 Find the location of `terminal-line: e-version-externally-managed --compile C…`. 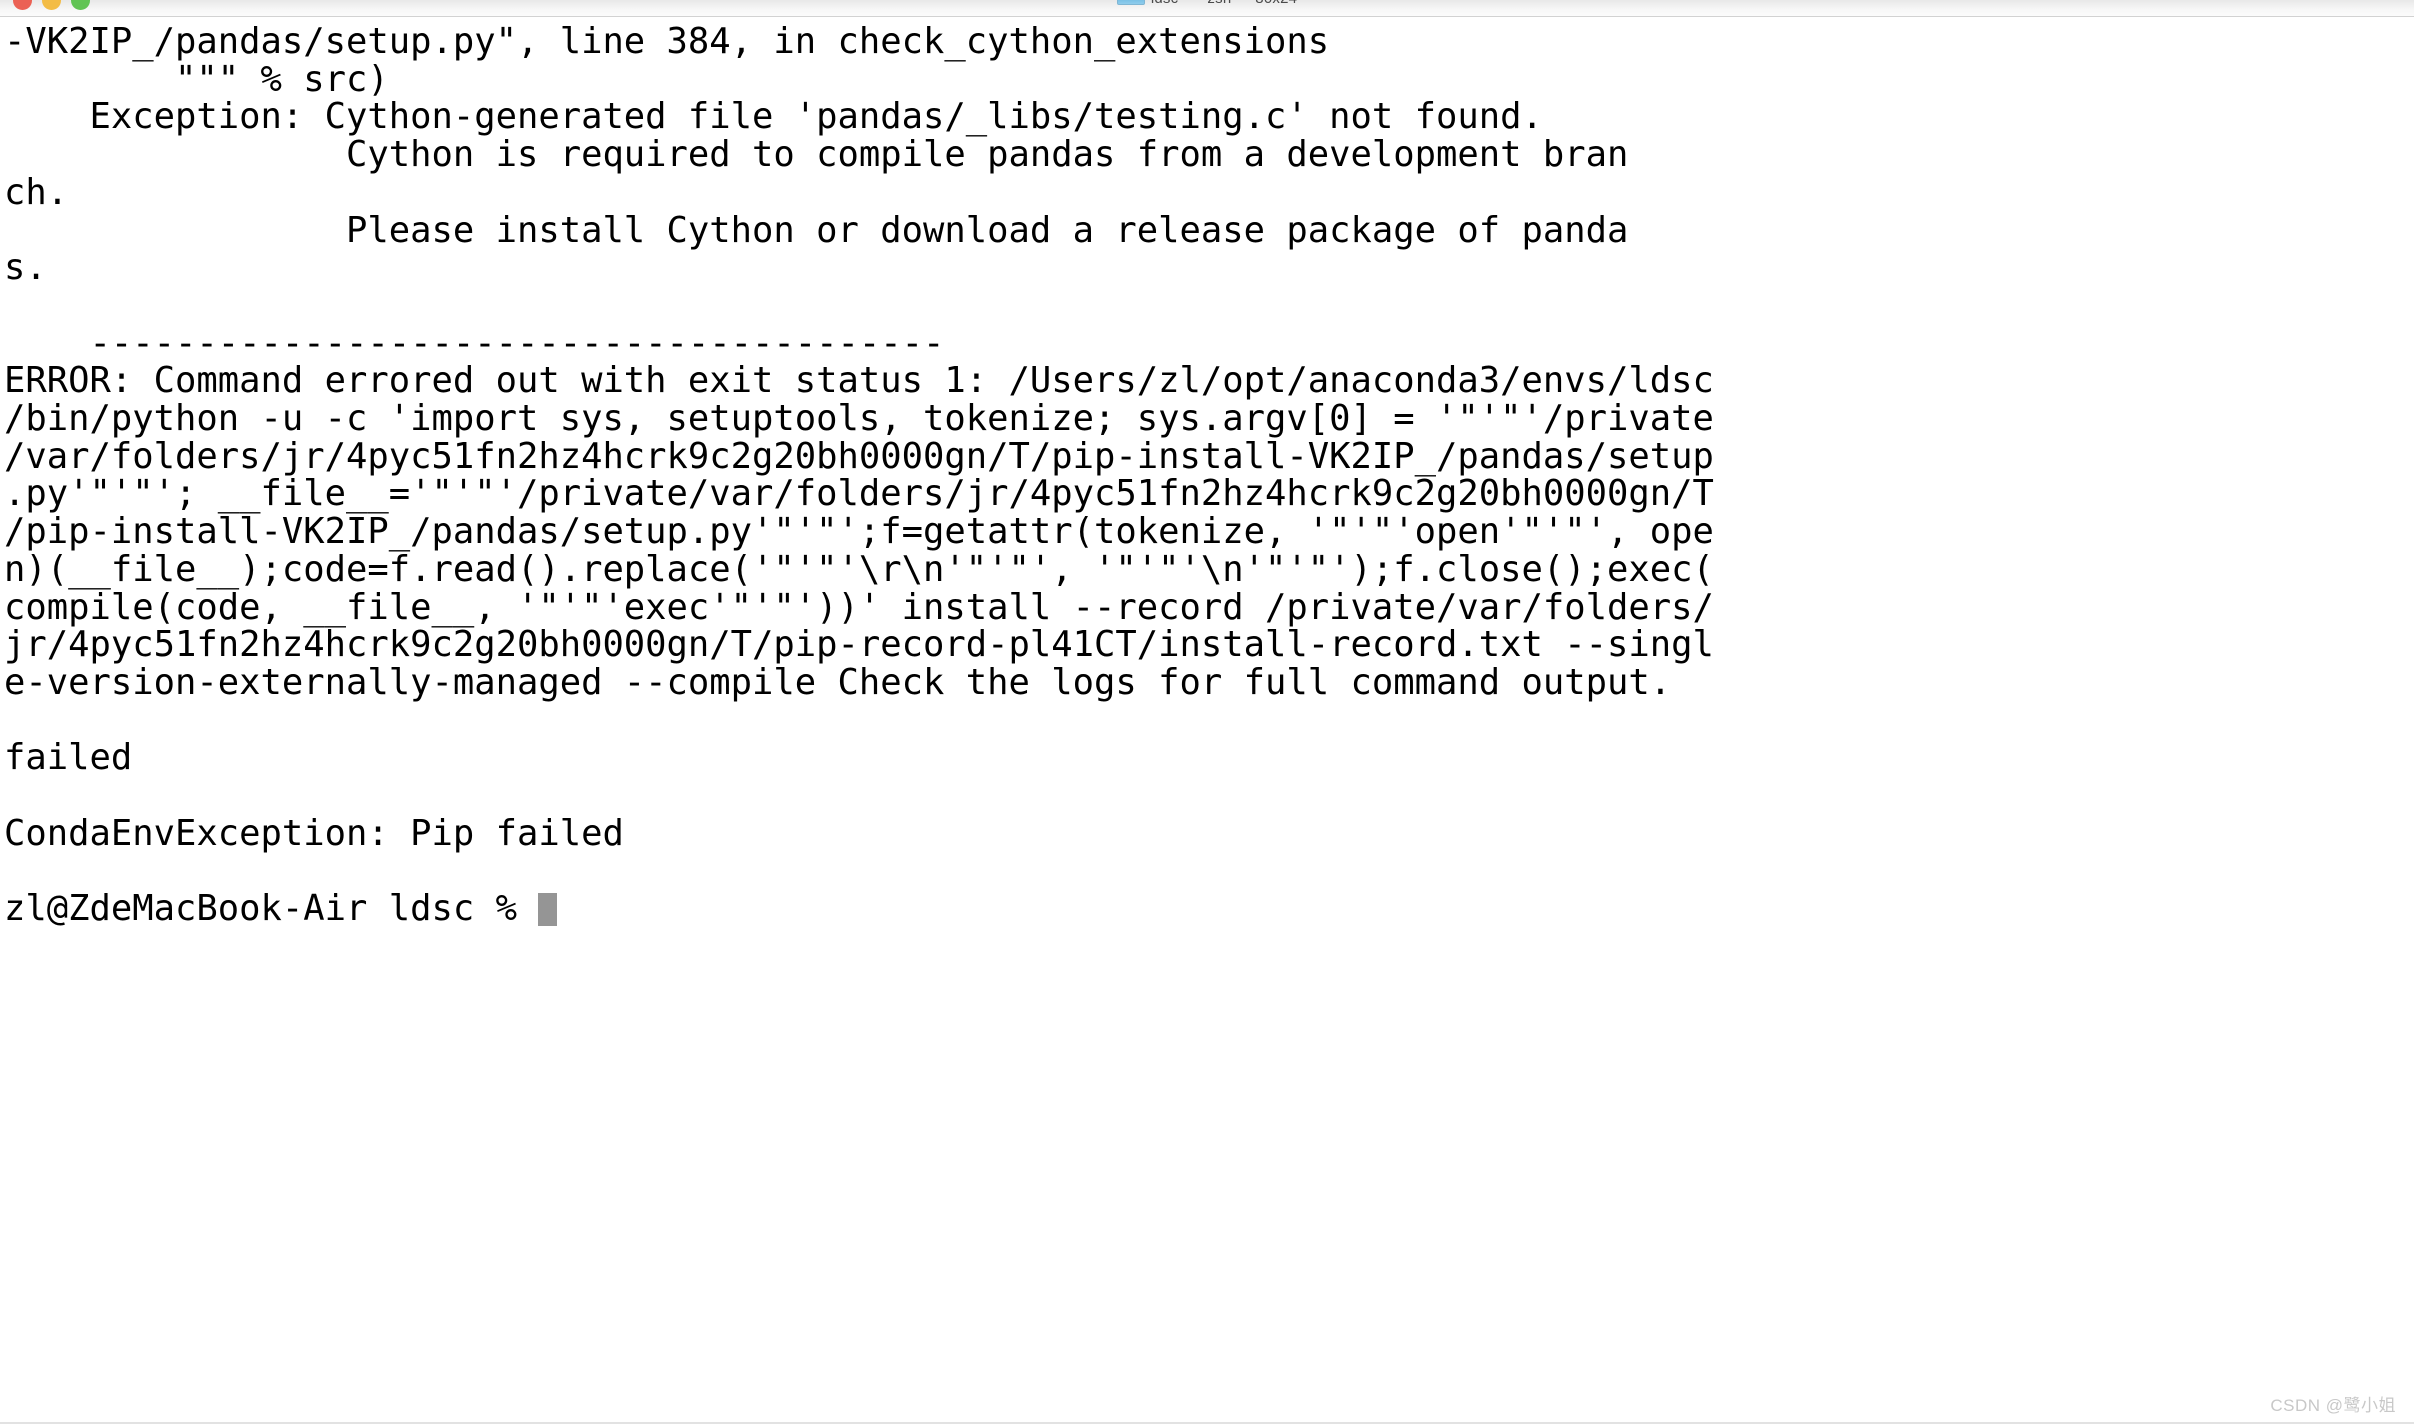

terminal-line: e-version-externally-managed --compile C… is located at coordinates (838, 682).